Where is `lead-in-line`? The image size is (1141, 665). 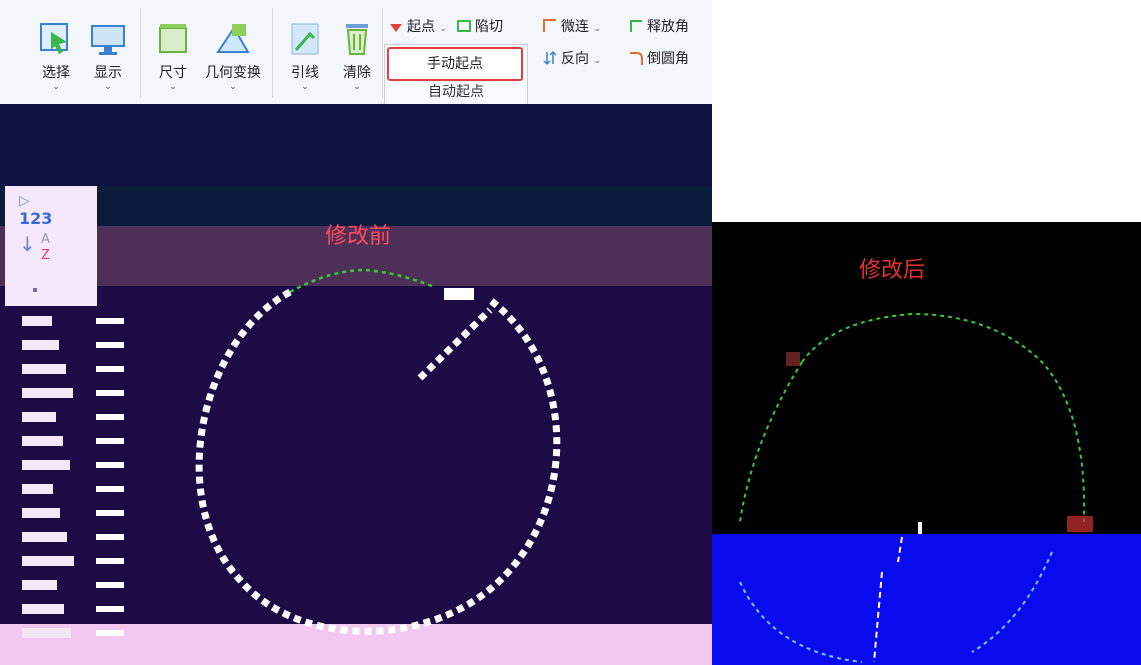 lead-in-line is located at coordinates (455, 344).